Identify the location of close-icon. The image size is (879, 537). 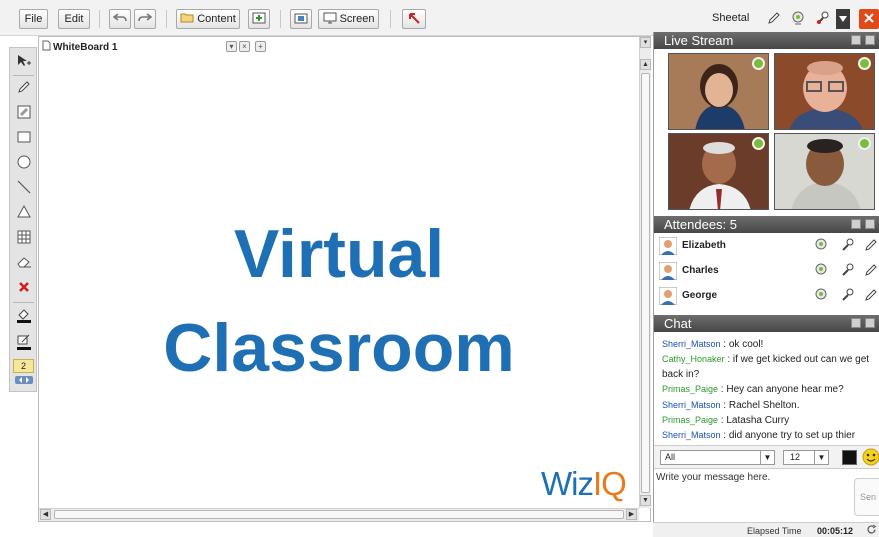
(869, 19).